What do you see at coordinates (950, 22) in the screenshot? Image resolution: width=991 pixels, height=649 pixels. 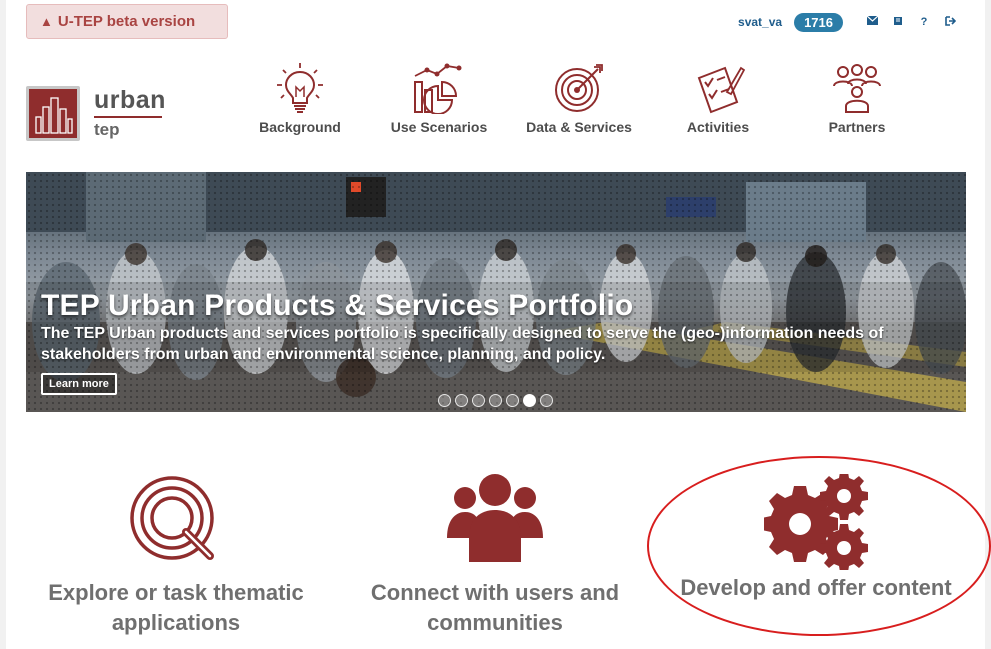 I see `sign-out-icon` at bounding box center [950, 22].